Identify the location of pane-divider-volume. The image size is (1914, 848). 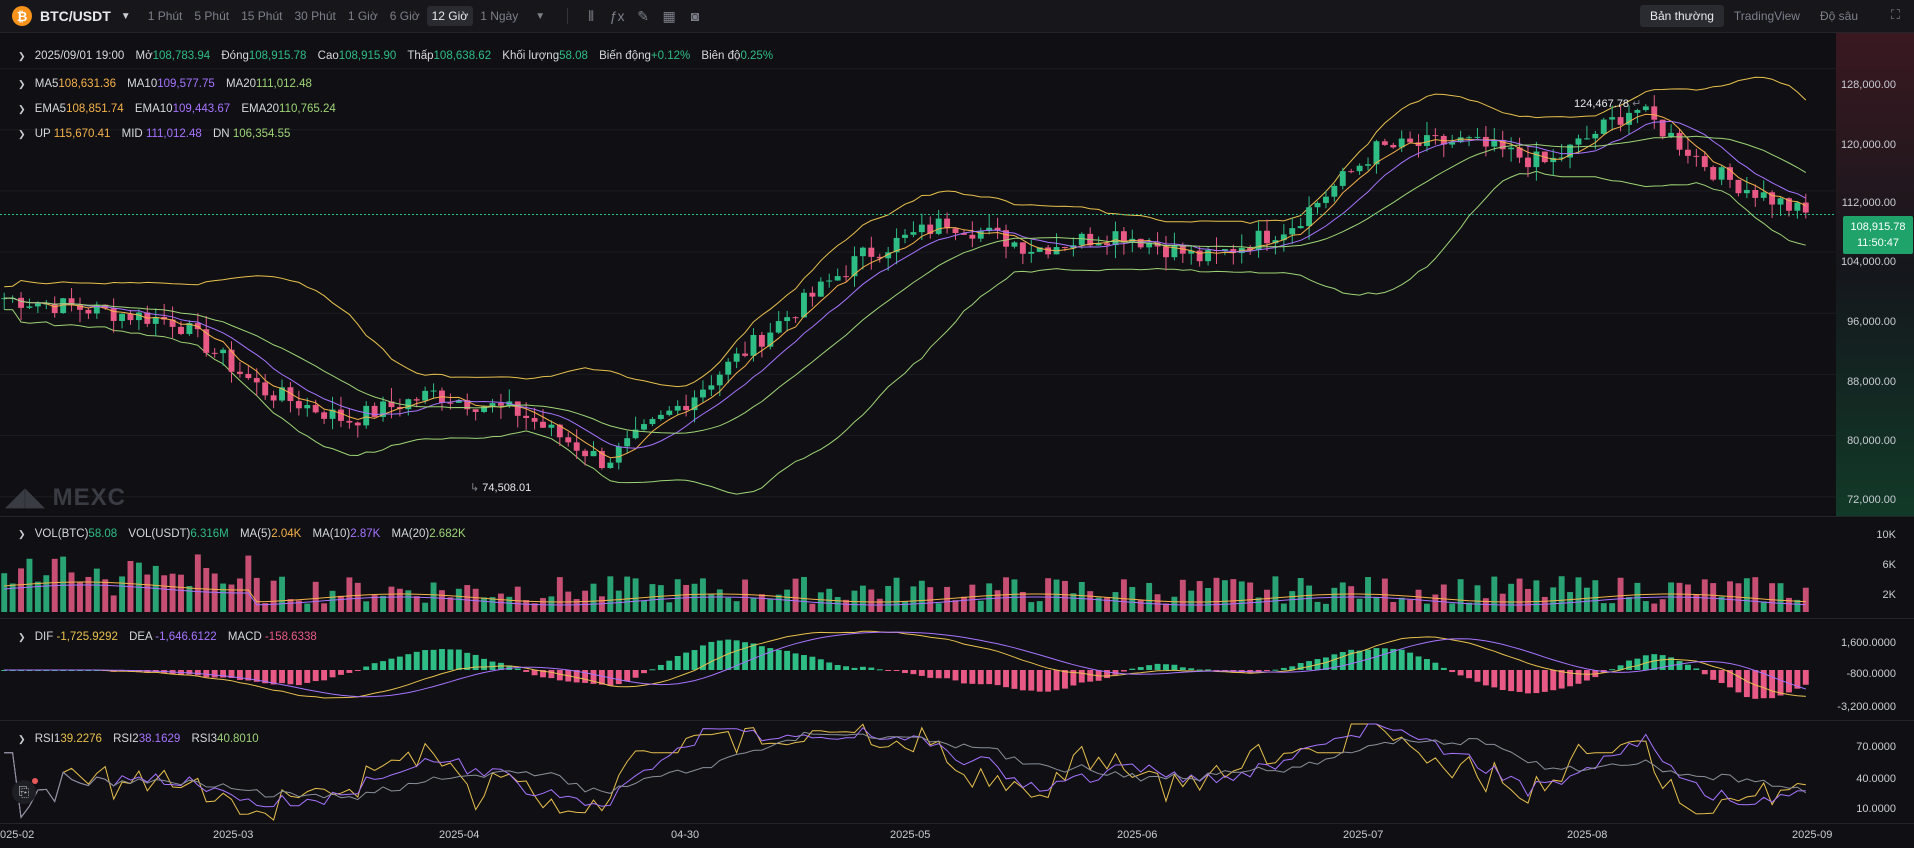
(957, 516).